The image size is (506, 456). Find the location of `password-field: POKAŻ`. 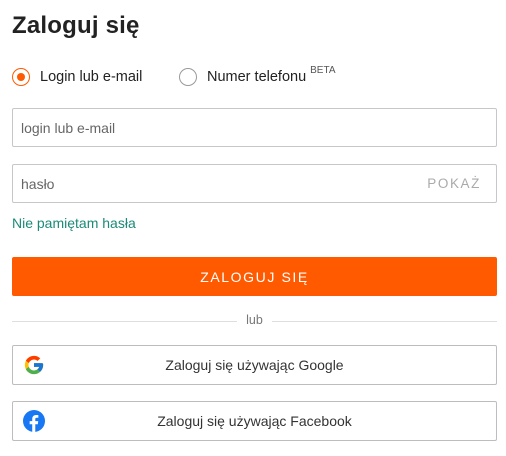

password-field: POKAŻ is located at coordinates (254, 183).